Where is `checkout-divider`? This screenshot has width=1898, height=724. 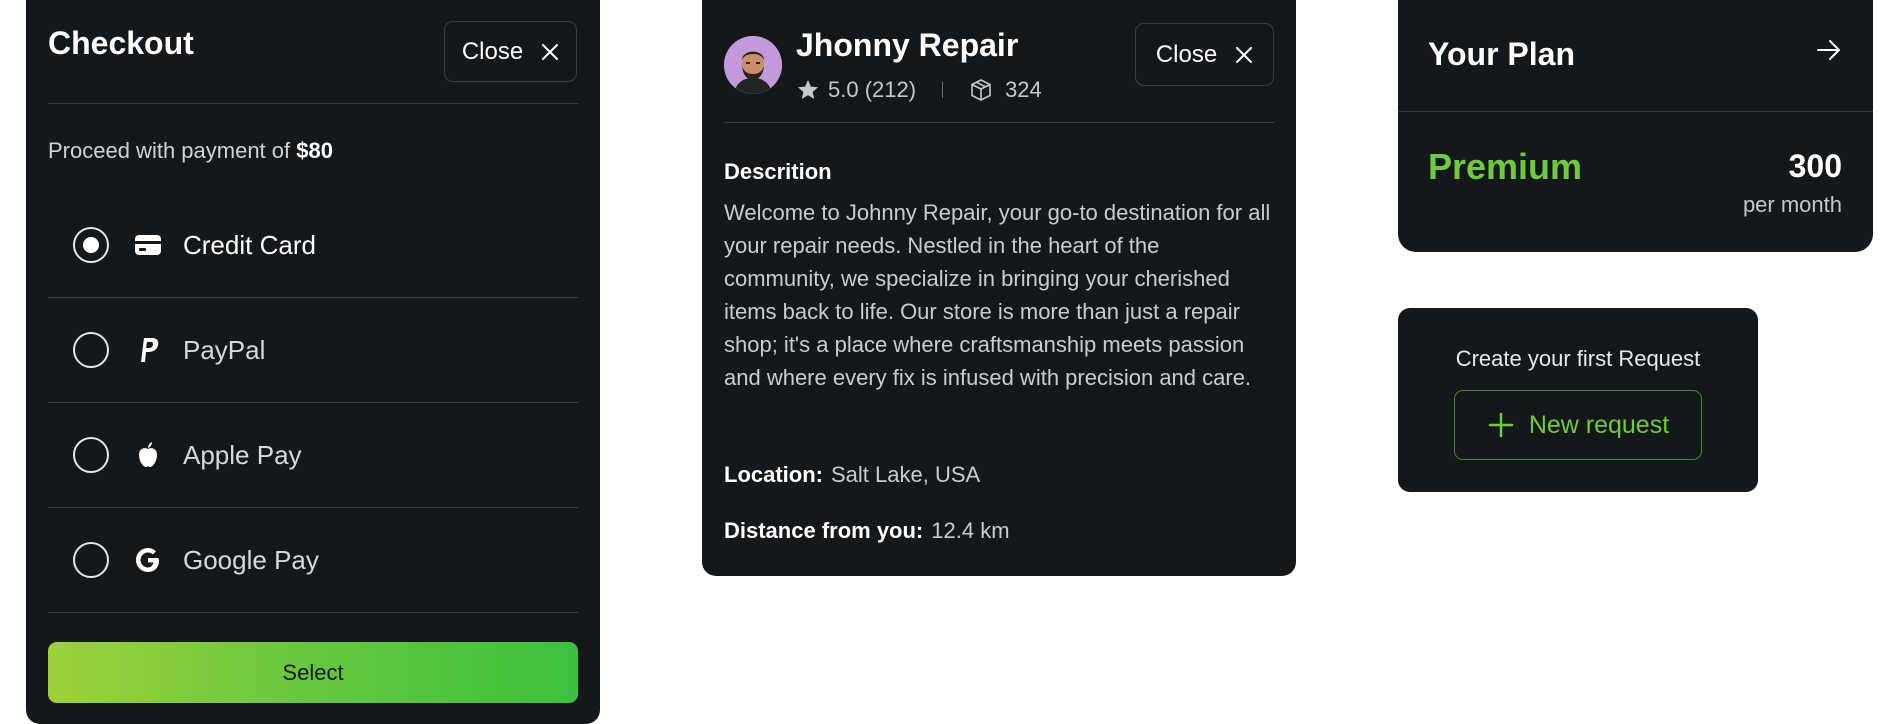 checkout-divider is located at coordinates (313, 103).